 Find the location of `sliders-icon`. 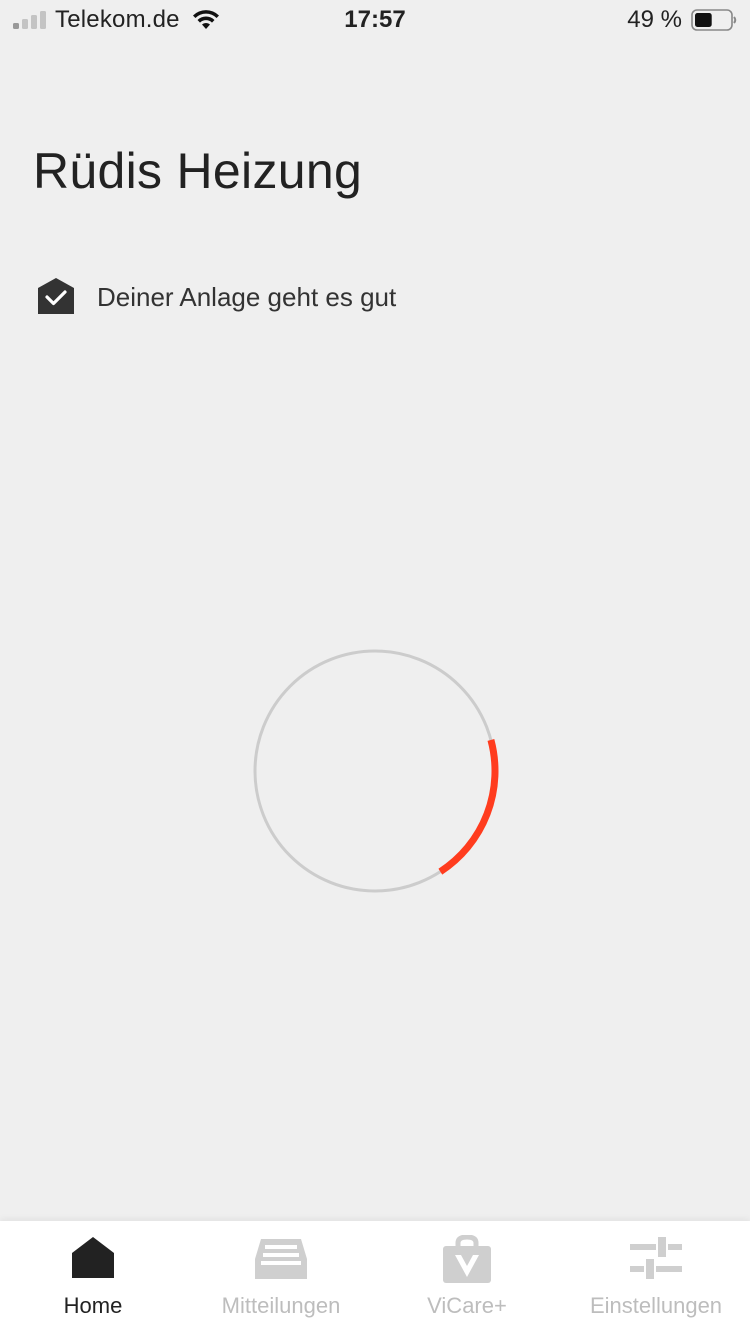

sliders-icon is located at coordinates (656, 1258).